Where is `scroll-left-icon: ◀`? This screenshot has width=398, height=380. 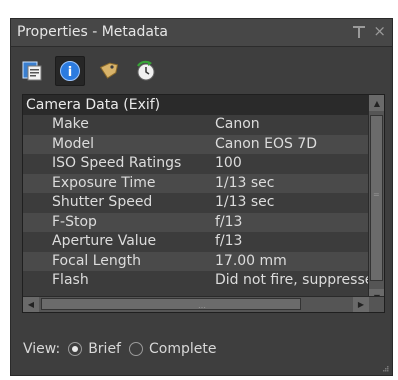 scroll-left-icon: ◀ is located at coordinates (31, 304).